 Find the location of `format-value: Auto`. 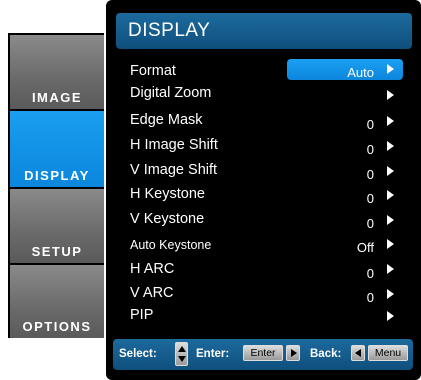

format-value: Auto is located at coordinates (354, 72).